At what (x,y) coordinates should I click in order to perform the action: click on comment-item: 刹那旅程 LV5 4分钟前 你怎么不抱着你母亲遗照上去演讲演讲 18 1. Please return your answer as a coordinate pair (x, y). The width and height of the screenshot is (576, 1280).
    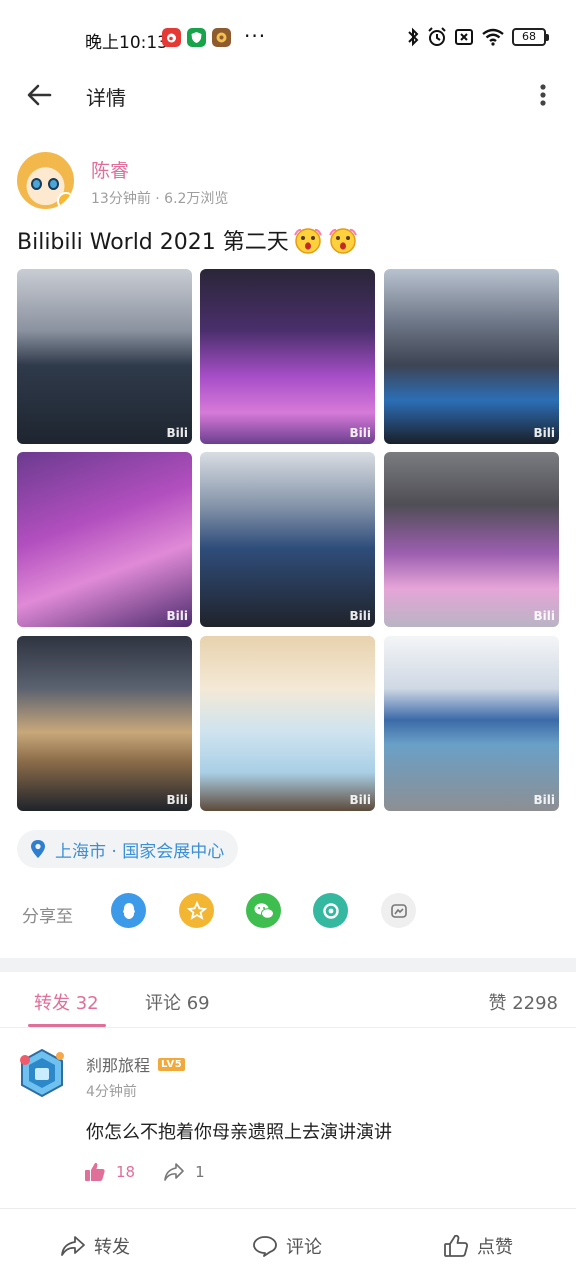
    Looking at the image, I should click on (288, 1120).